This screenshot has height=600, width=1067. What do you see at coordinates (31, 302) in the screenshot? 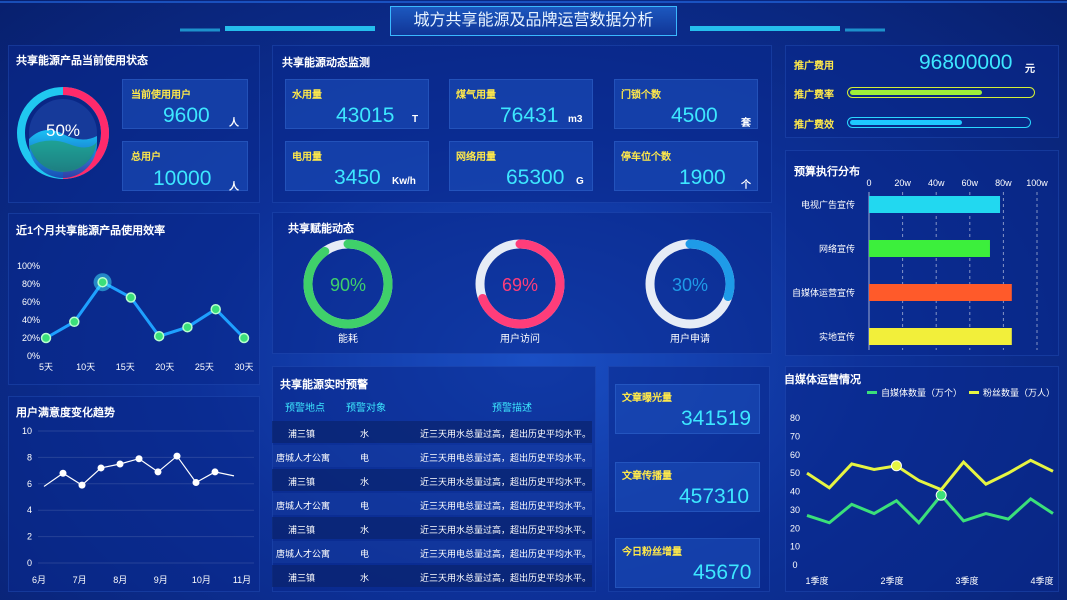
I see `y-tick-label: 60%` at bounding box center [31, 302].